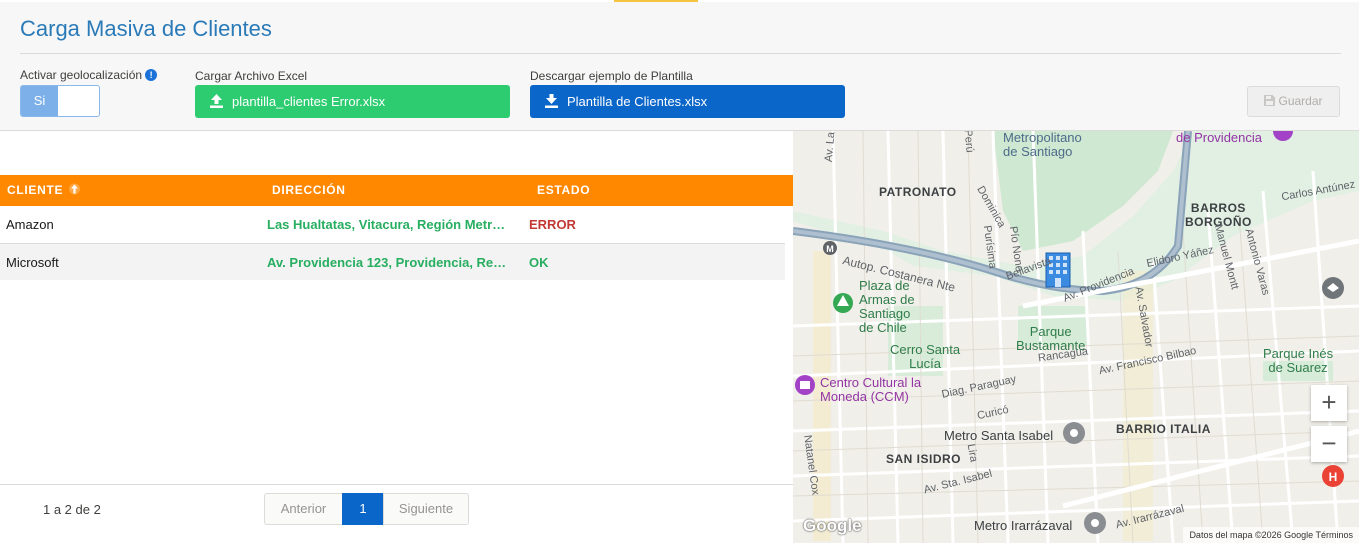 The height and width of the screenshot is (543, 1359). I want to click on next-page-button: Siguiente, so click(426, 509).